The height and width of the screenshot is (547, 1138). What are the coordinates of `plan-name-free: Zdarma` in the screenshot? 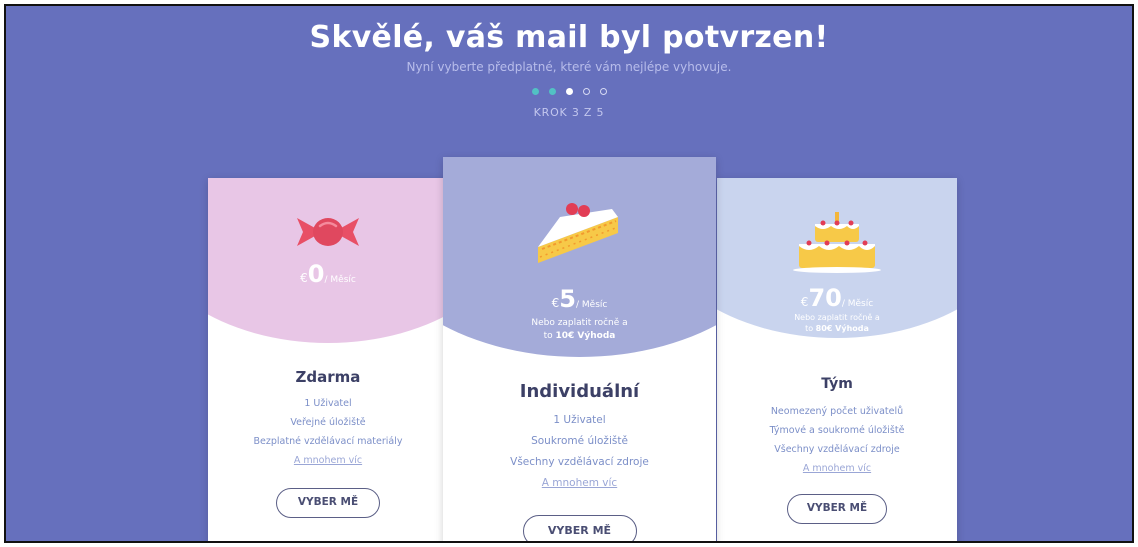 It's located at (328, 377).